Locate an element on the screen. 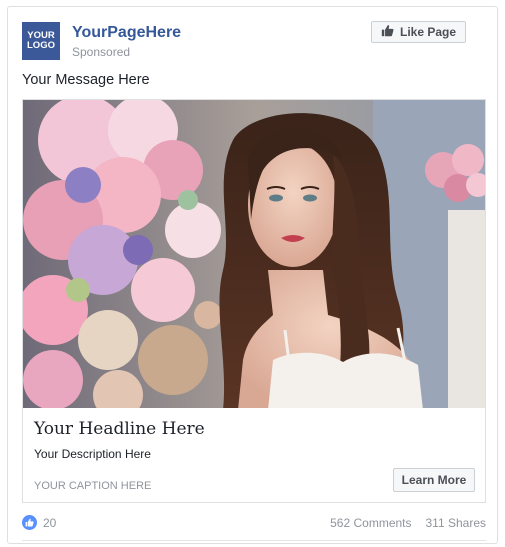 The height and width of the screenshot is (547, 505). page-name-link: YourPageHere is located at coordinates (126, 33).